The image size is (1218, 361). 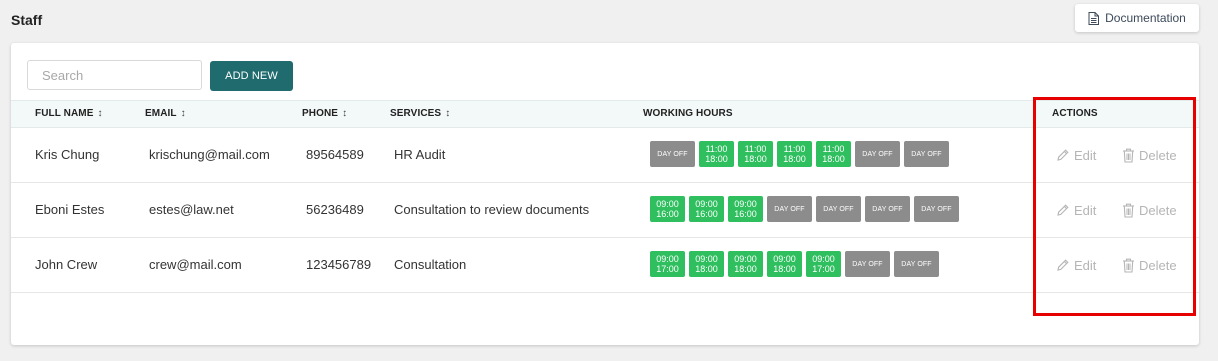 What do you see at coordinates (66, 264) in the screenshot?
I see `staff-name: John Crew` at bounding box center [66, 264].